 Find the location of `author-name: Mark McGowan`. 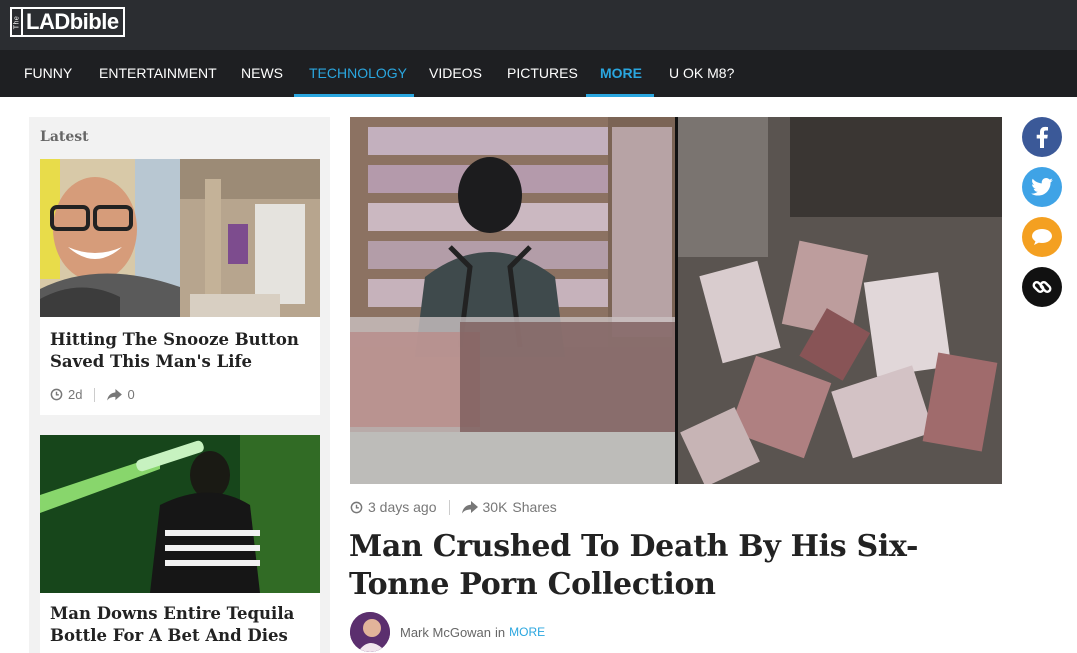

author-name: Mark McGowan is located at coordinates (445, 632).